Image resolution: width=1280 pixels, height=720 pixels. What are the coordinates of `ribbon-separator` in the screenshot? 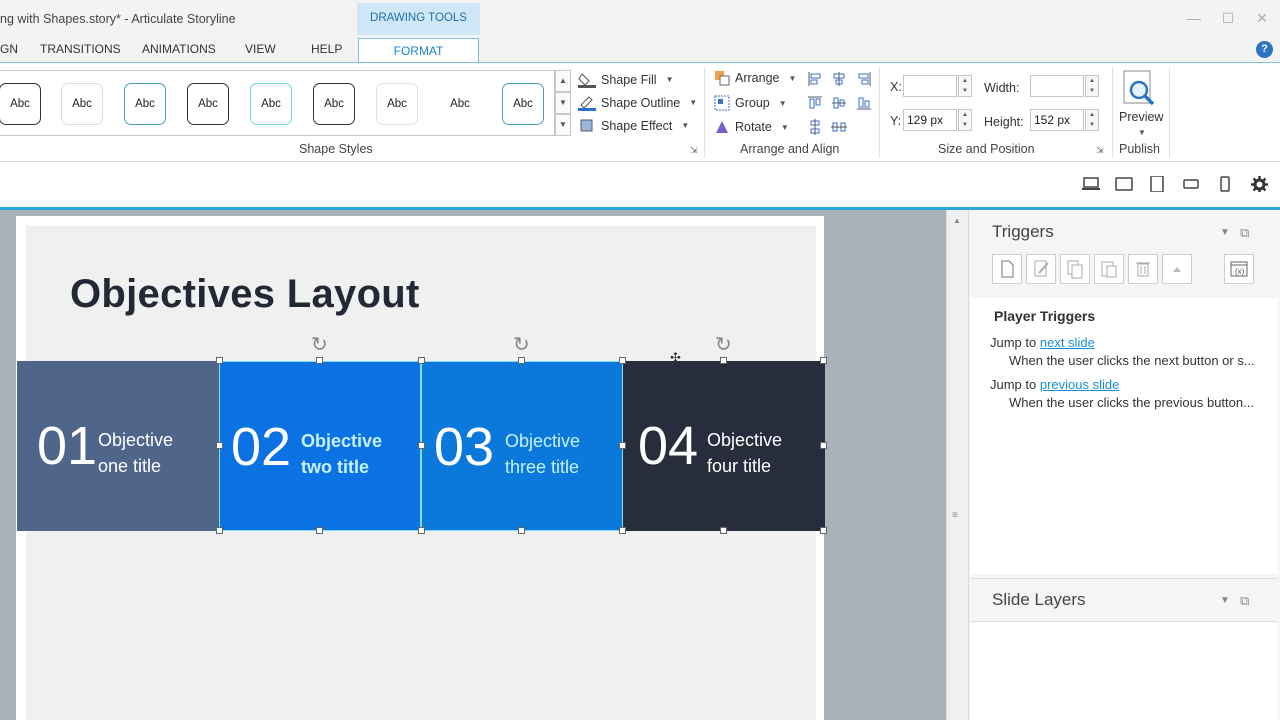 It's located at (1112, 113).